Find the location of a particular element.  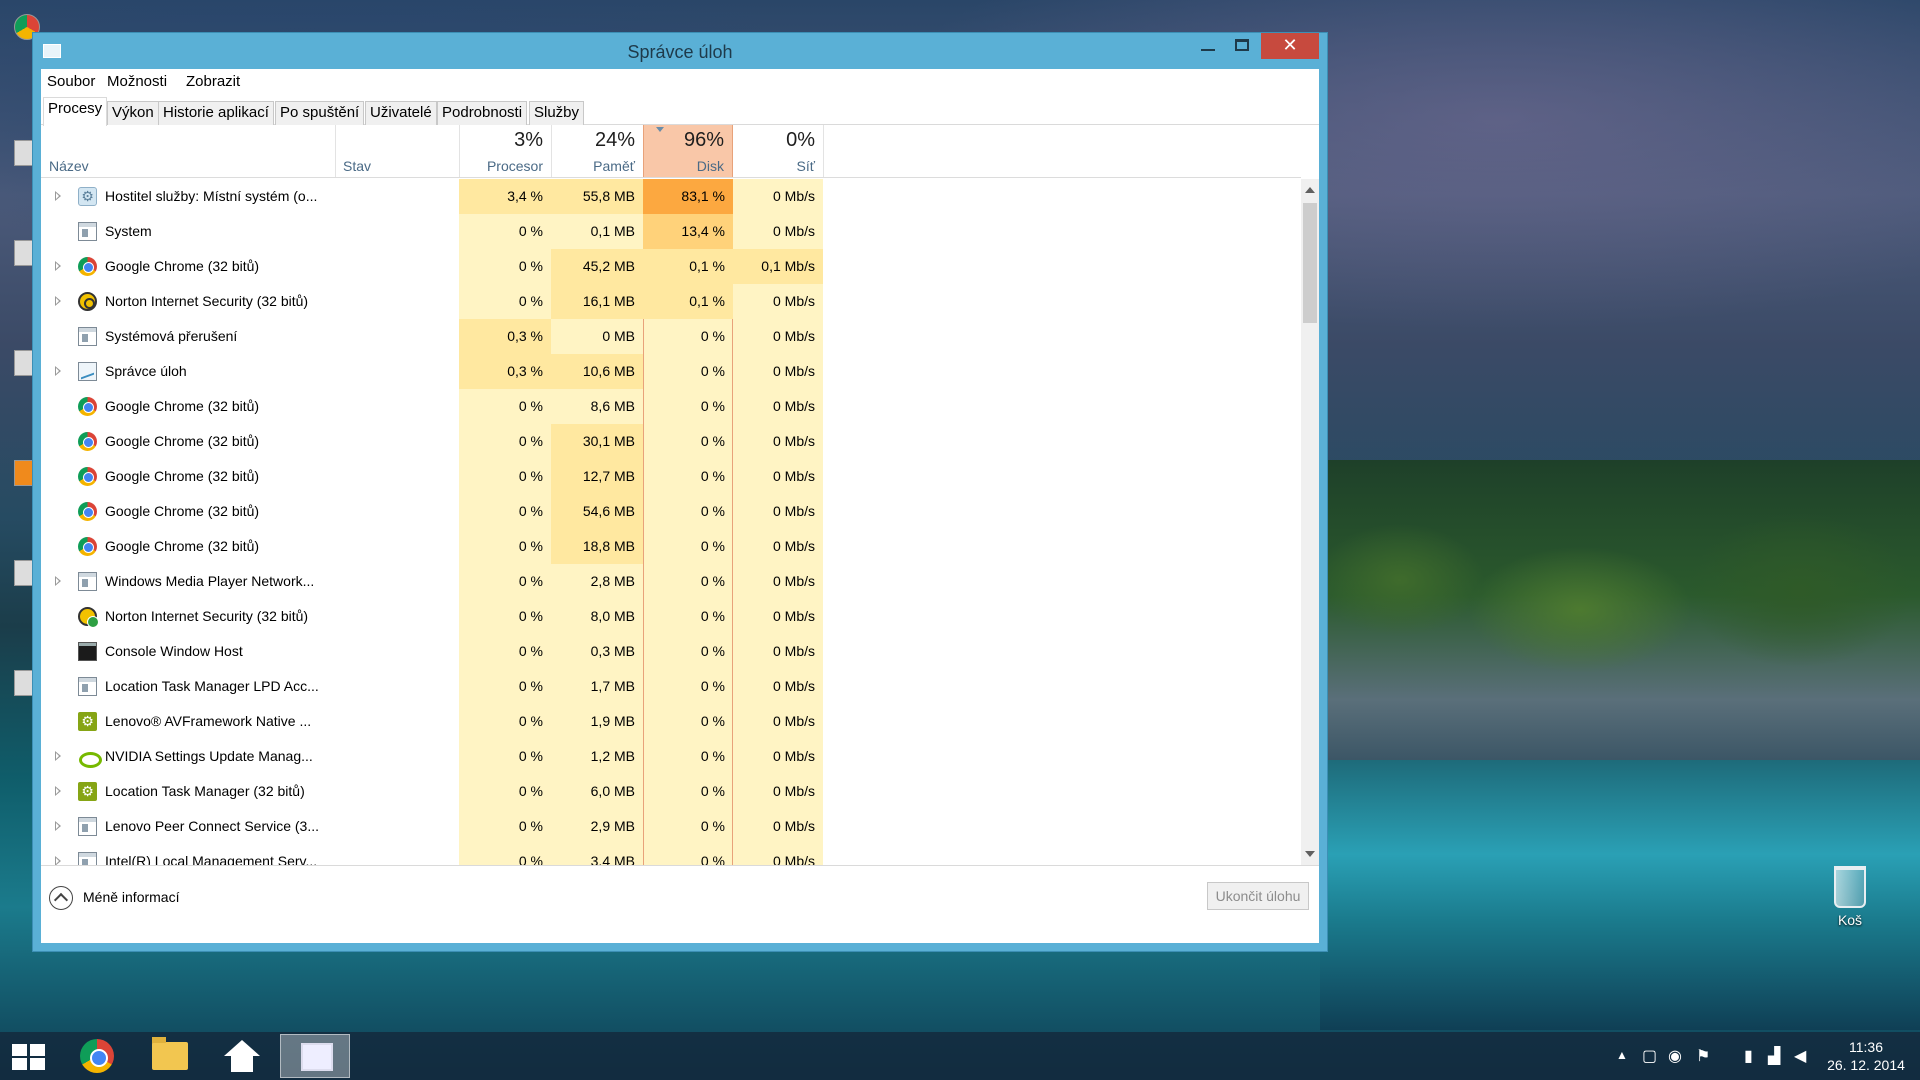

scroll-up-icon is located at coordinates (1310, 190).